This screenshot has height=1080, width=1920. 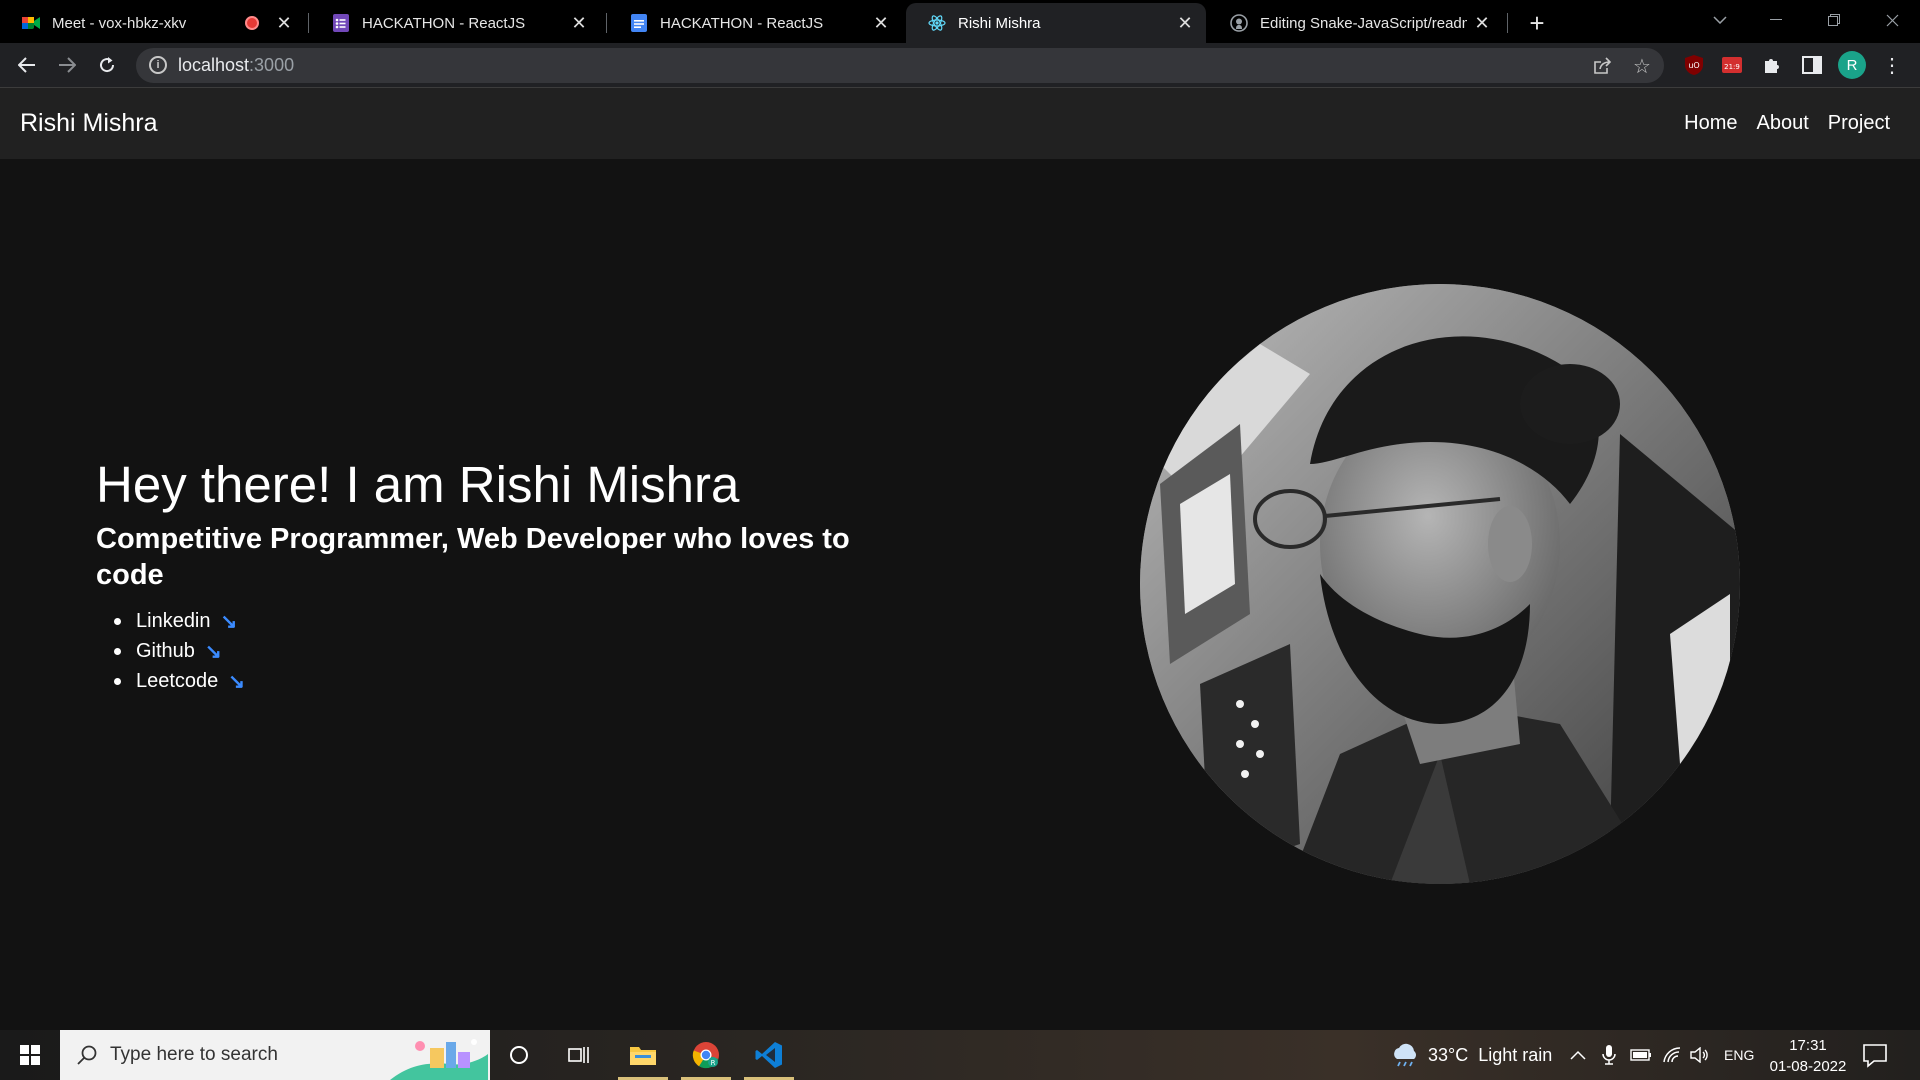 What do you see at coordinates (252, 23) in the screenshot?
I see `recording-icon` at bounding box center [252, 23].